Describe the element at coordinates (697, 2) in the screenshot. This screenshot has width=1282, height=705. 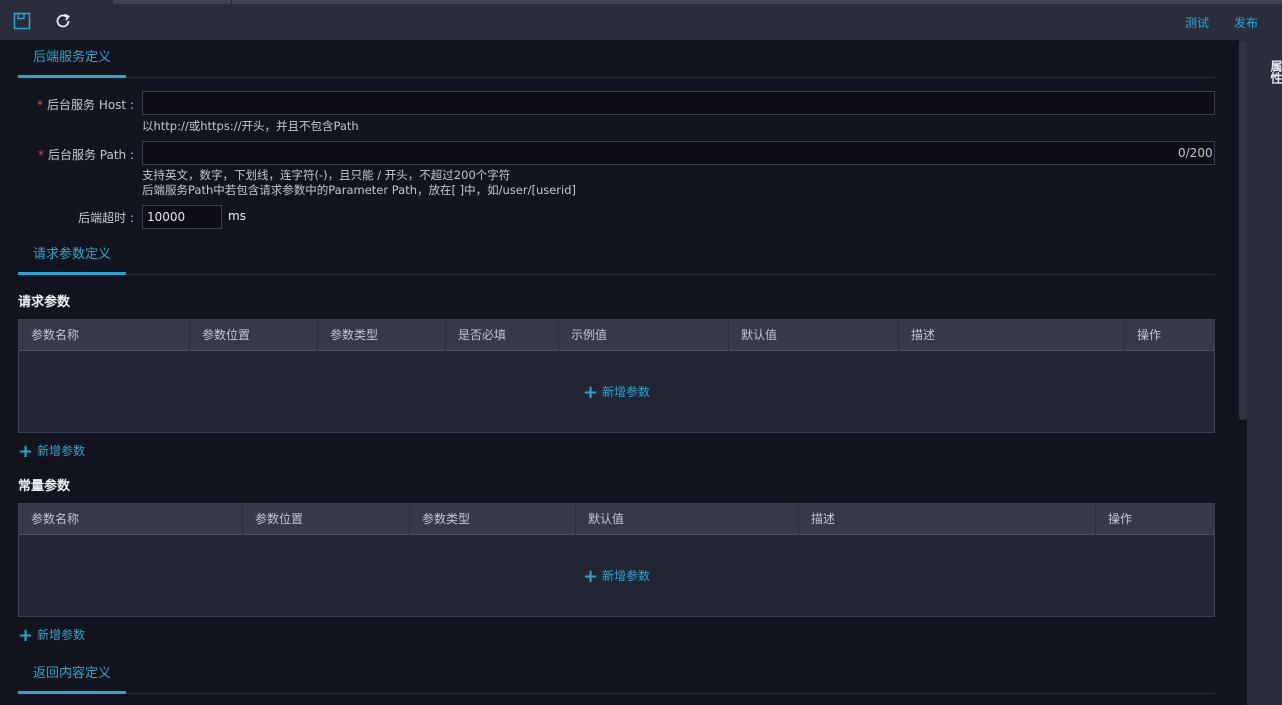
I see `tab-strip` at that location.